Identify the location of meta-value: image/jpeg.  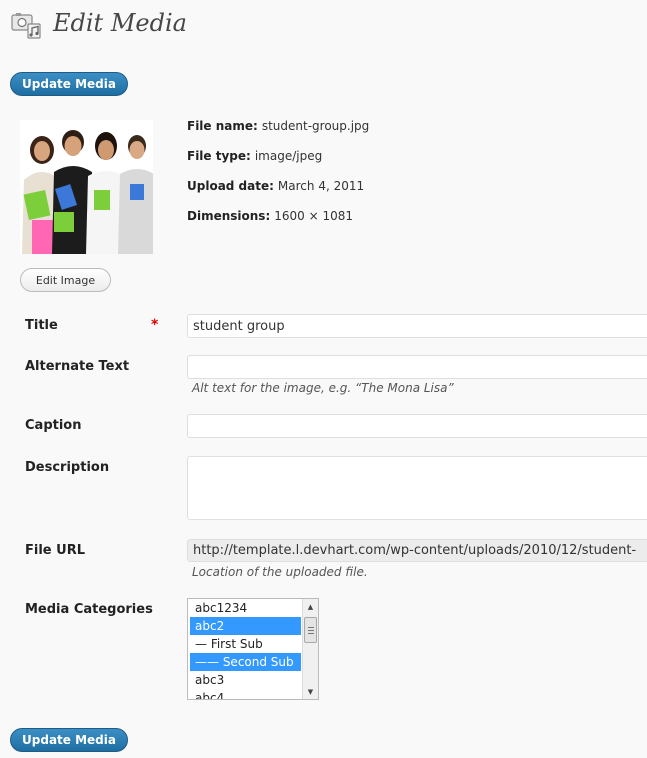
(288, 156).